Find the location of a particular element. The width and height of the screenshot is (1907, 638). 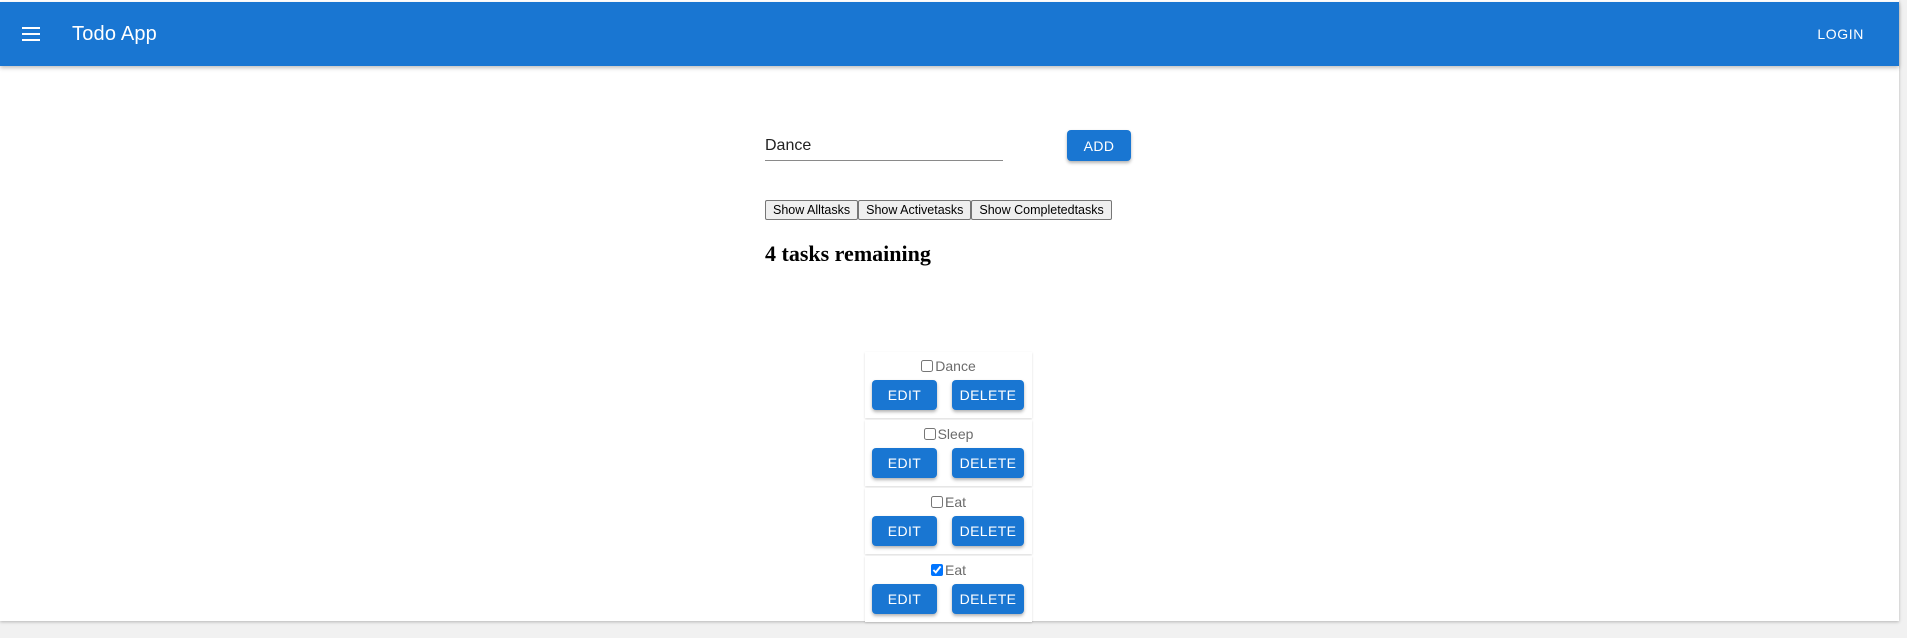

task-input is located at coordinates (884, 146).